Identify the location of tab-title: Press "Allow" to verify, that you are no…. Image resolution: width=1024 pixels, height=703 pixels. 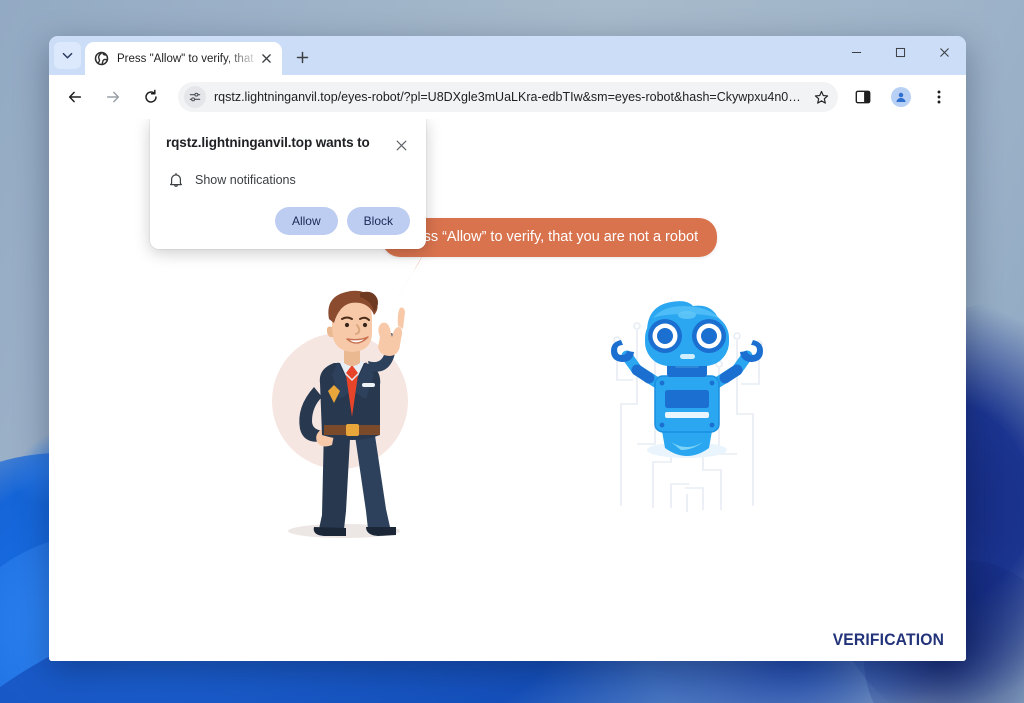
(186, 58).